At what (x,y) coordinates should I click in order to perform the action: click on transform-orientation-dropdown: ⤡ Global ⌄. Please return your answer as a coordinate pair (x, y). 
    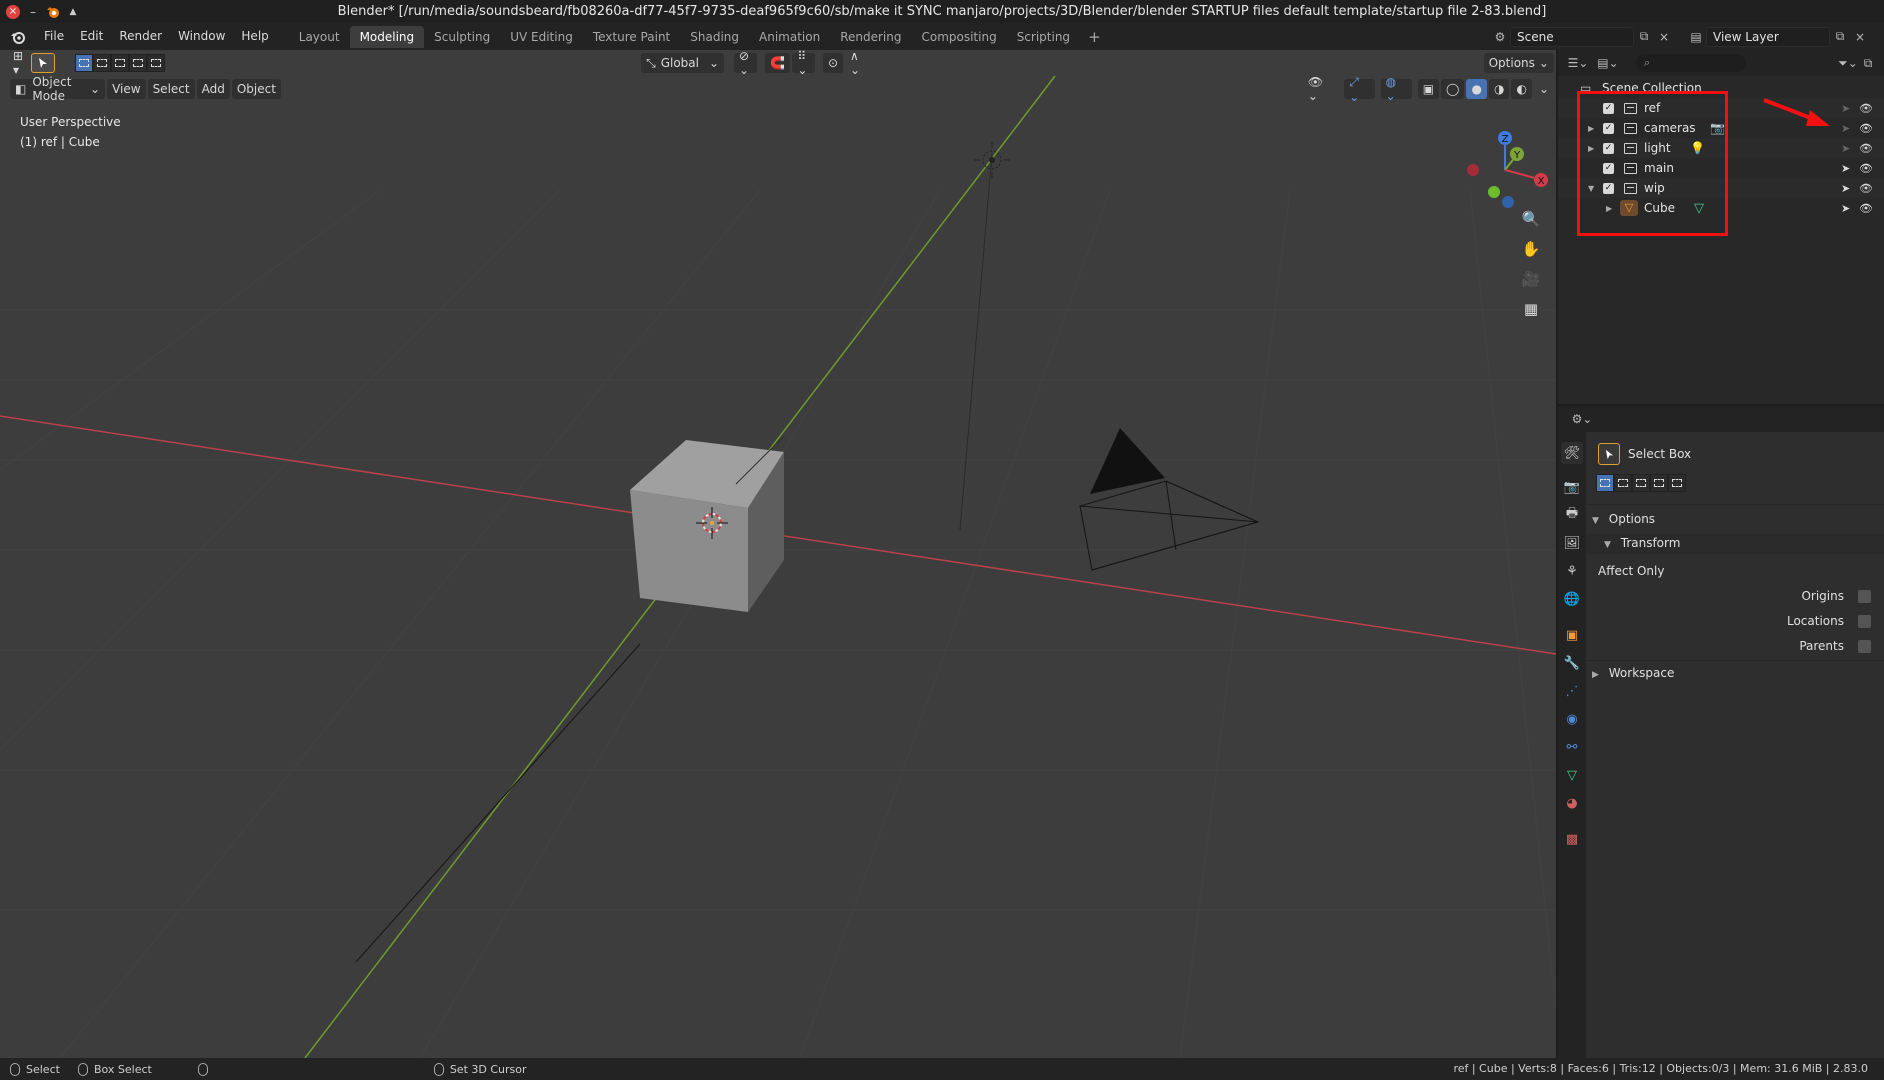
    Looking at the image, I should click on (683, 63).